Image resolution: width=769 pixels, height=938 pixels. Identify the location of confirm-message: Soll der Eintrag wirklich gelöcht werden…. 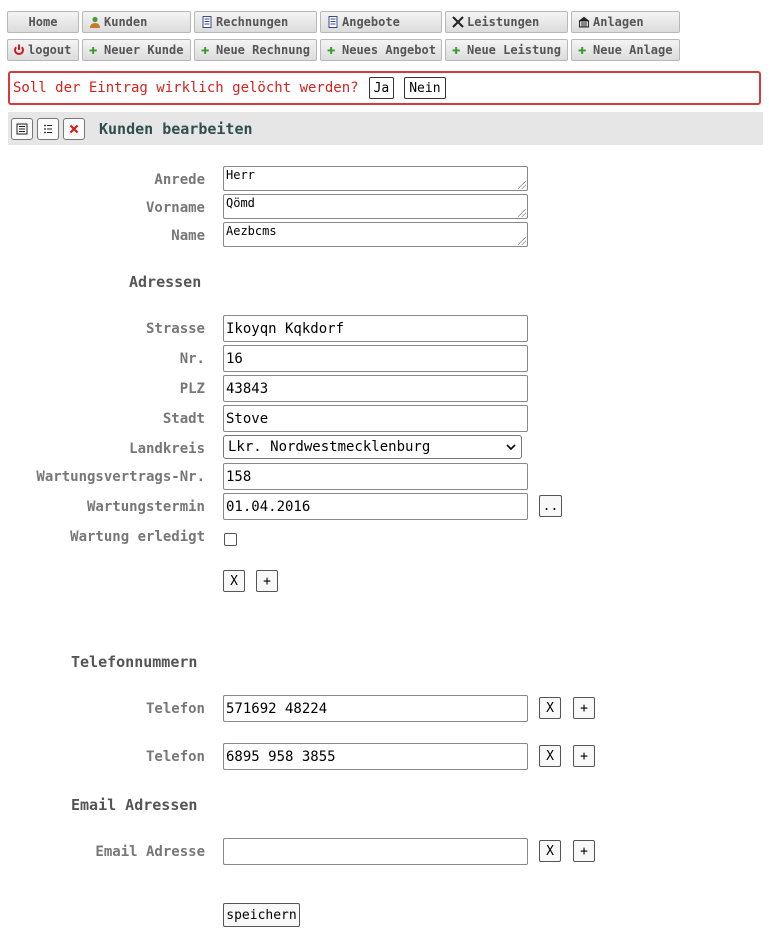
(186, 88).